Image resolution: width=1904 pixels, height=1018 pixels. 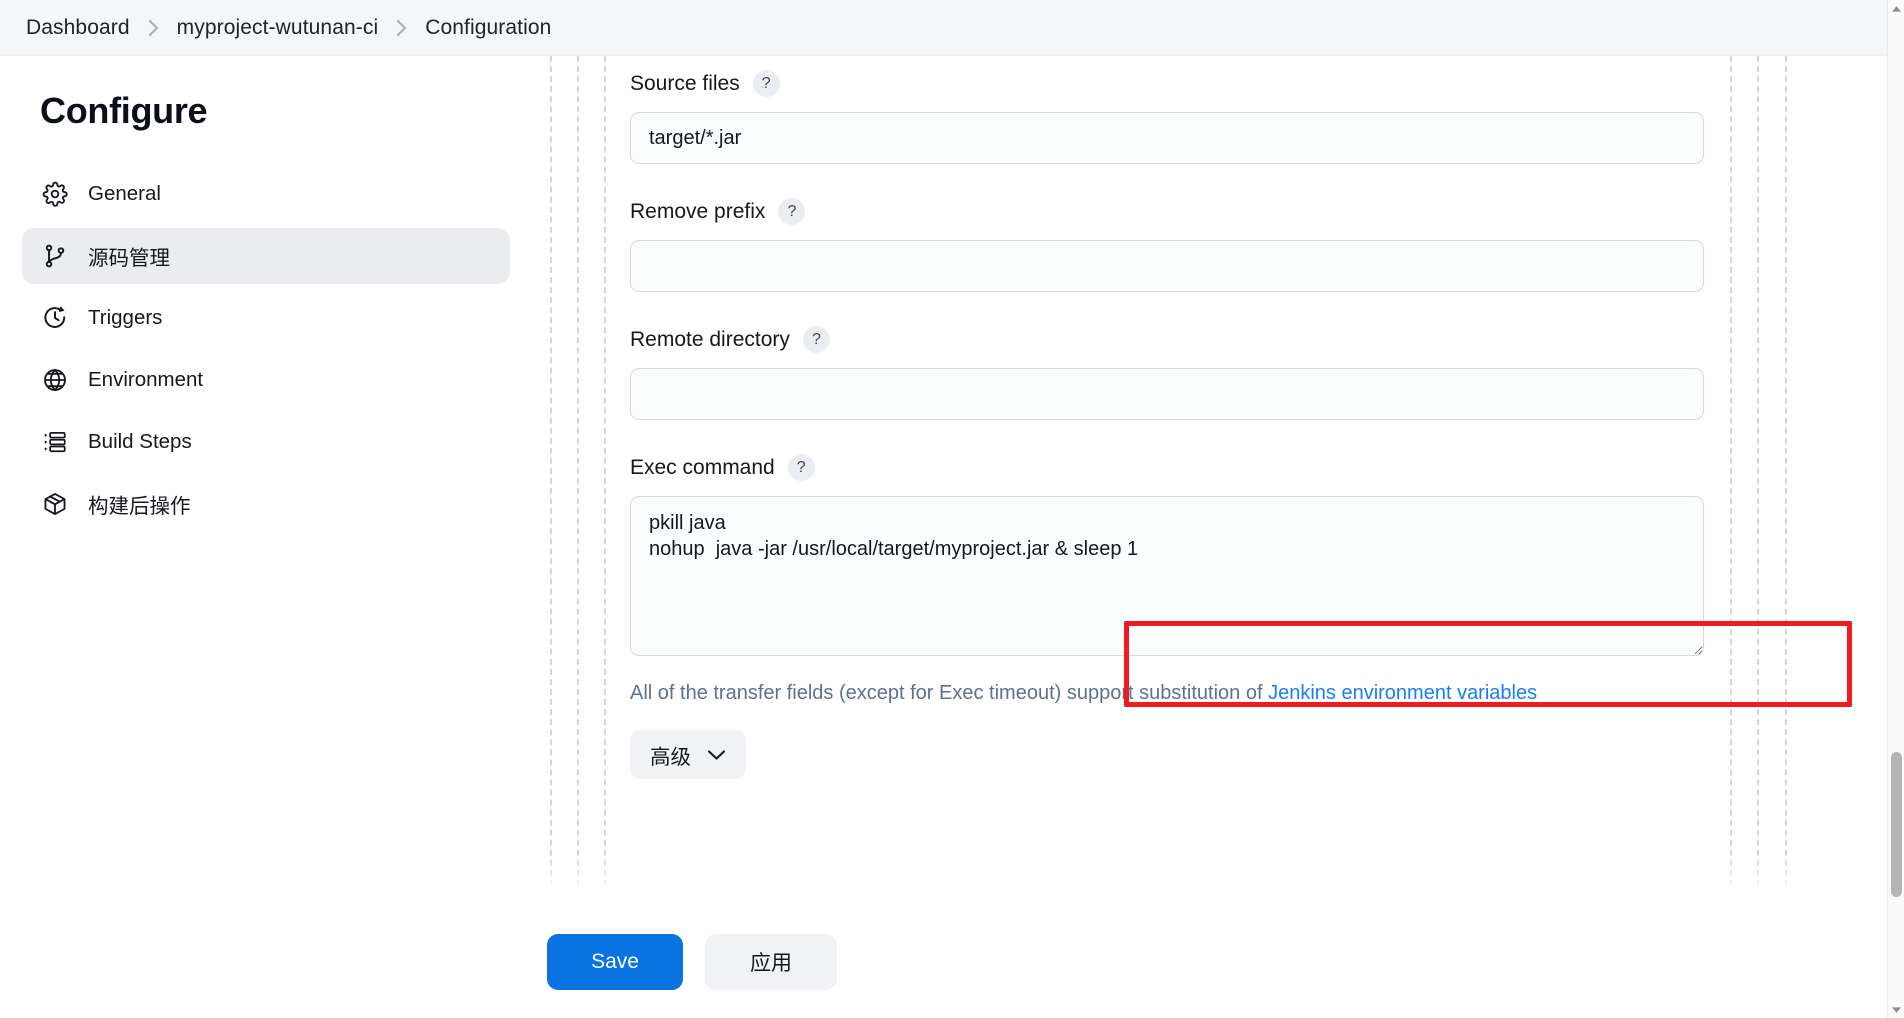 What do you see at coordinates (124, 193) in the screenshot?
I see `sidebar-item-label: General` at bounding box center [124, 193].